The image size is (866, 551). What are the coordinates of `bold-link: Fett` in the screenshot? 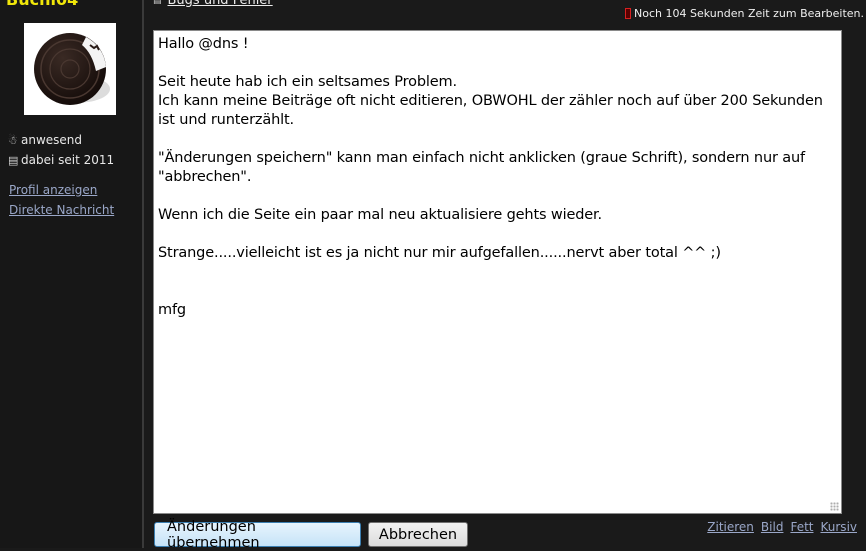 It's located at (801, 527).